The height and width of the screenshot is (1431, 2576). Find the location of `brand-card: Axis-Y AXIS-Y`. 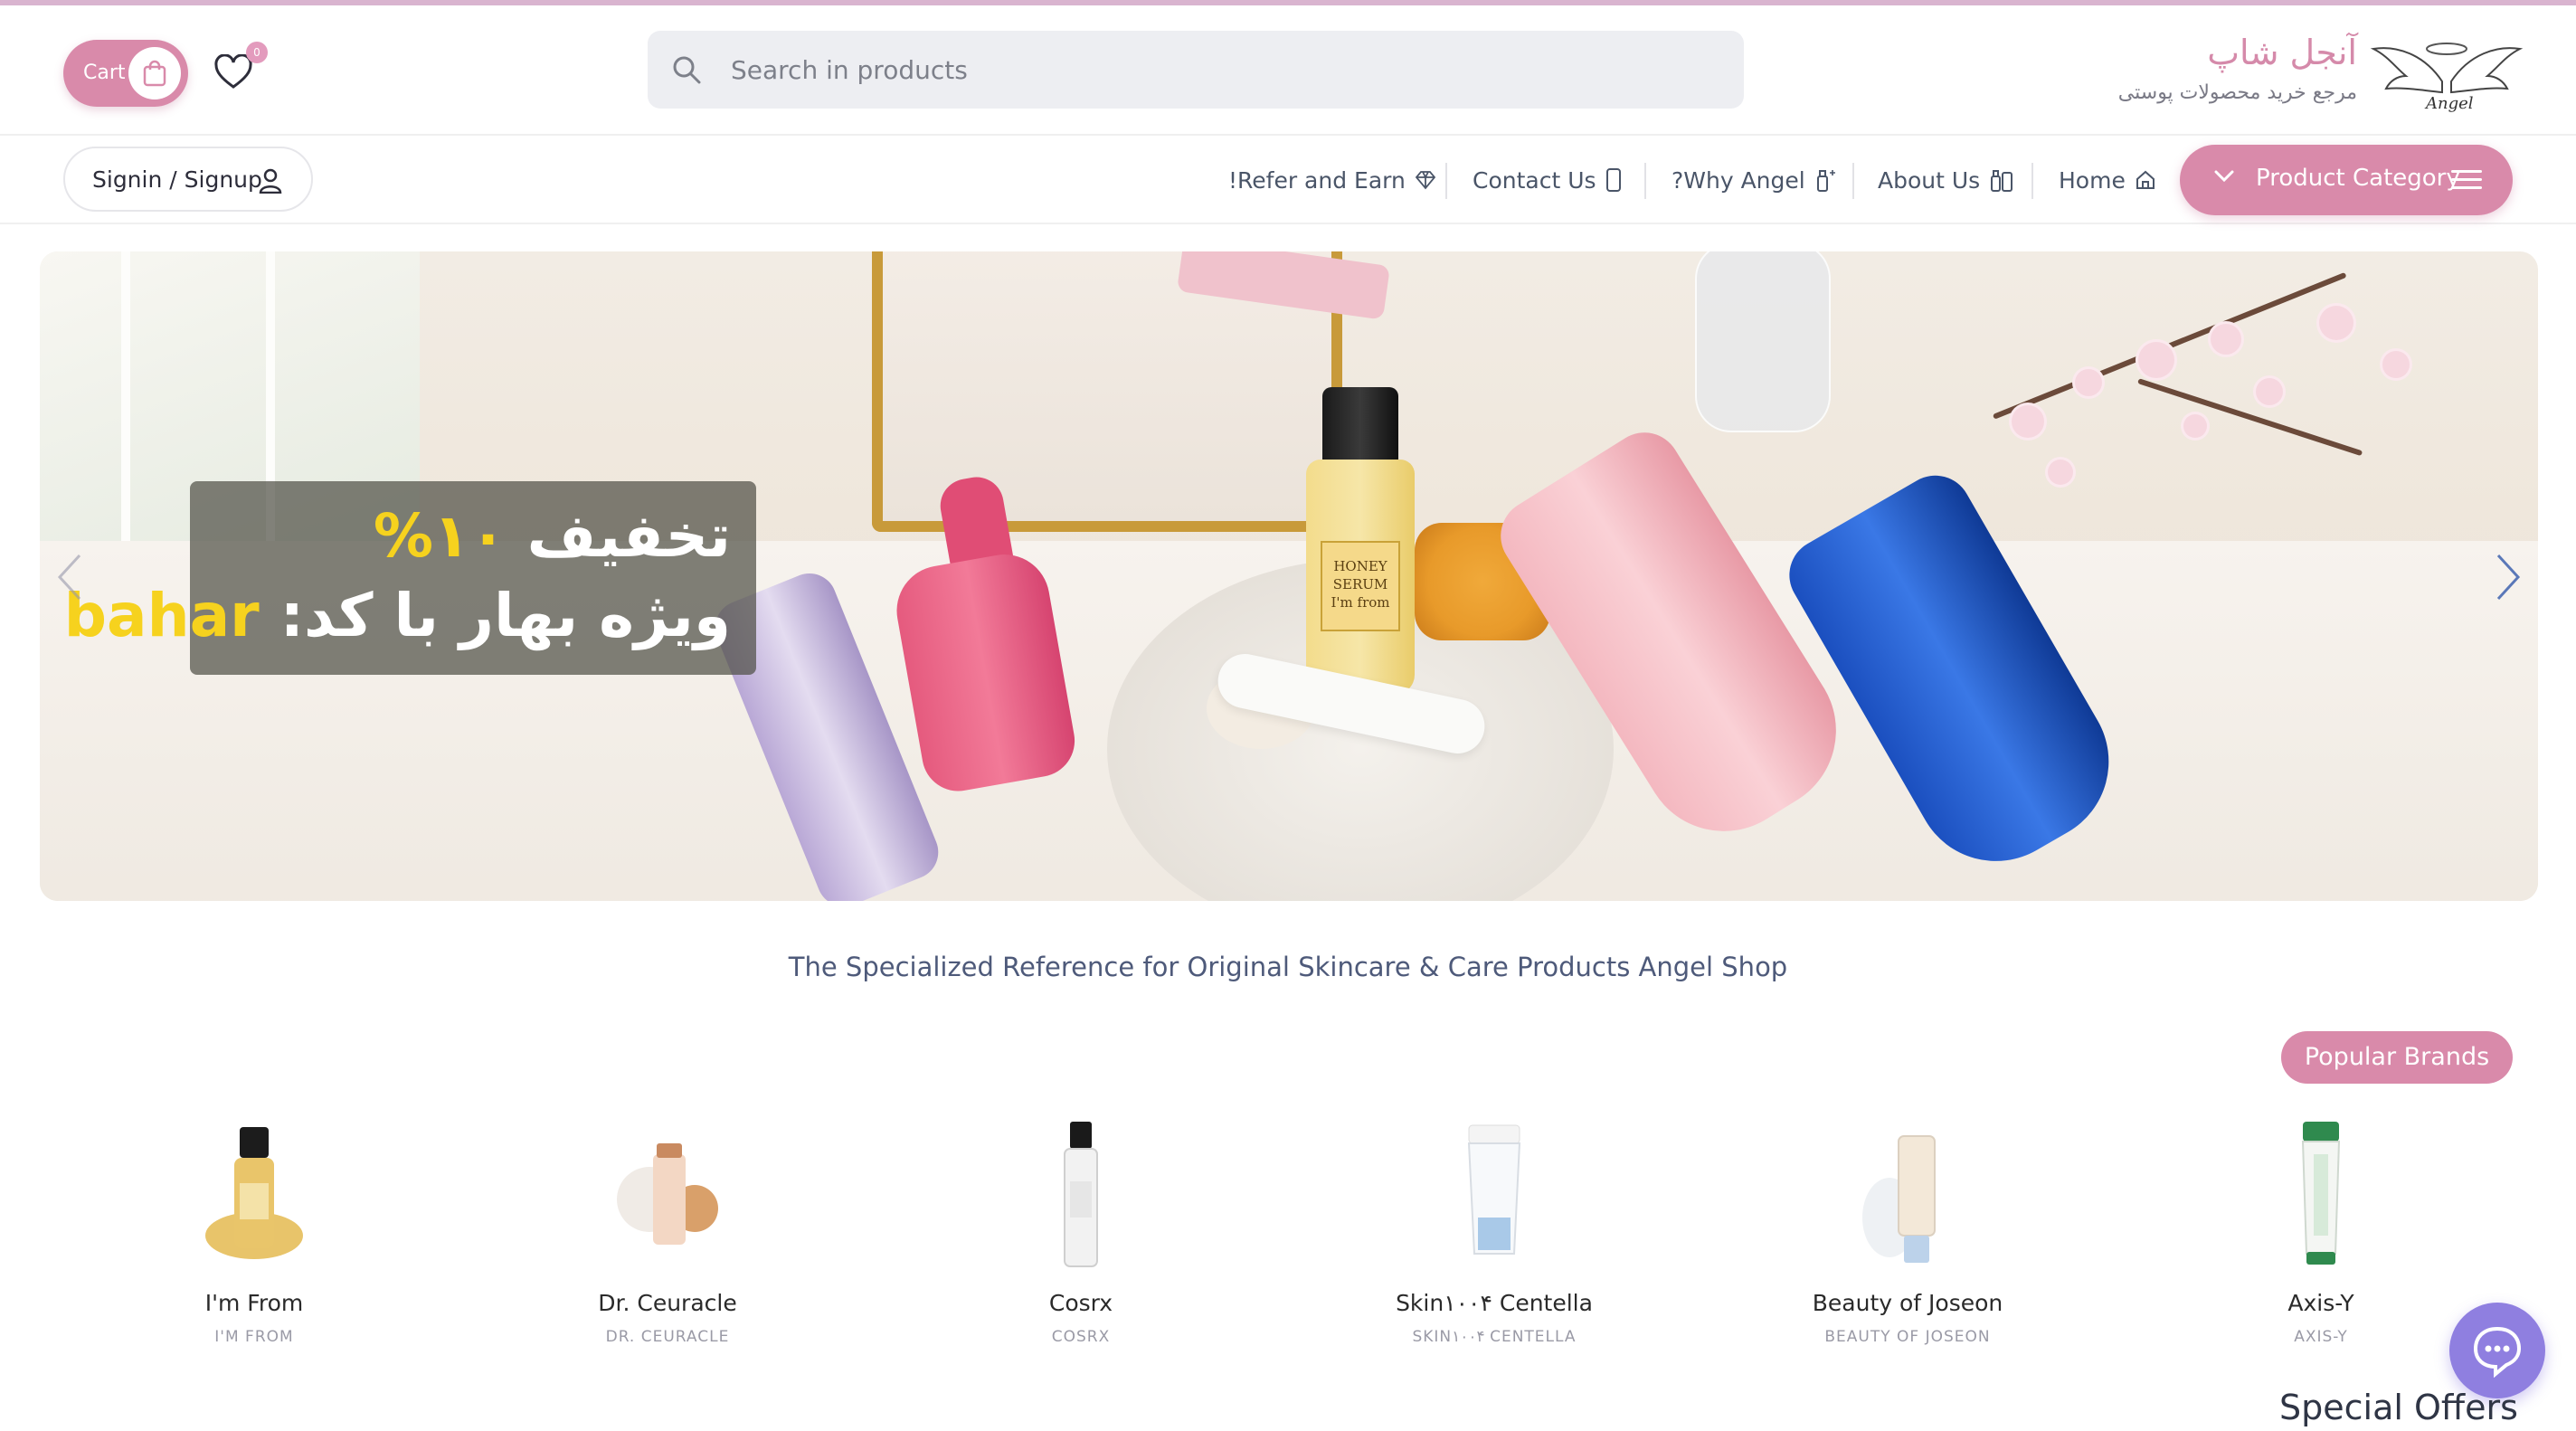

brand-card: Axis-Y AXIS-Y is located at coordinates (2321, 1236).